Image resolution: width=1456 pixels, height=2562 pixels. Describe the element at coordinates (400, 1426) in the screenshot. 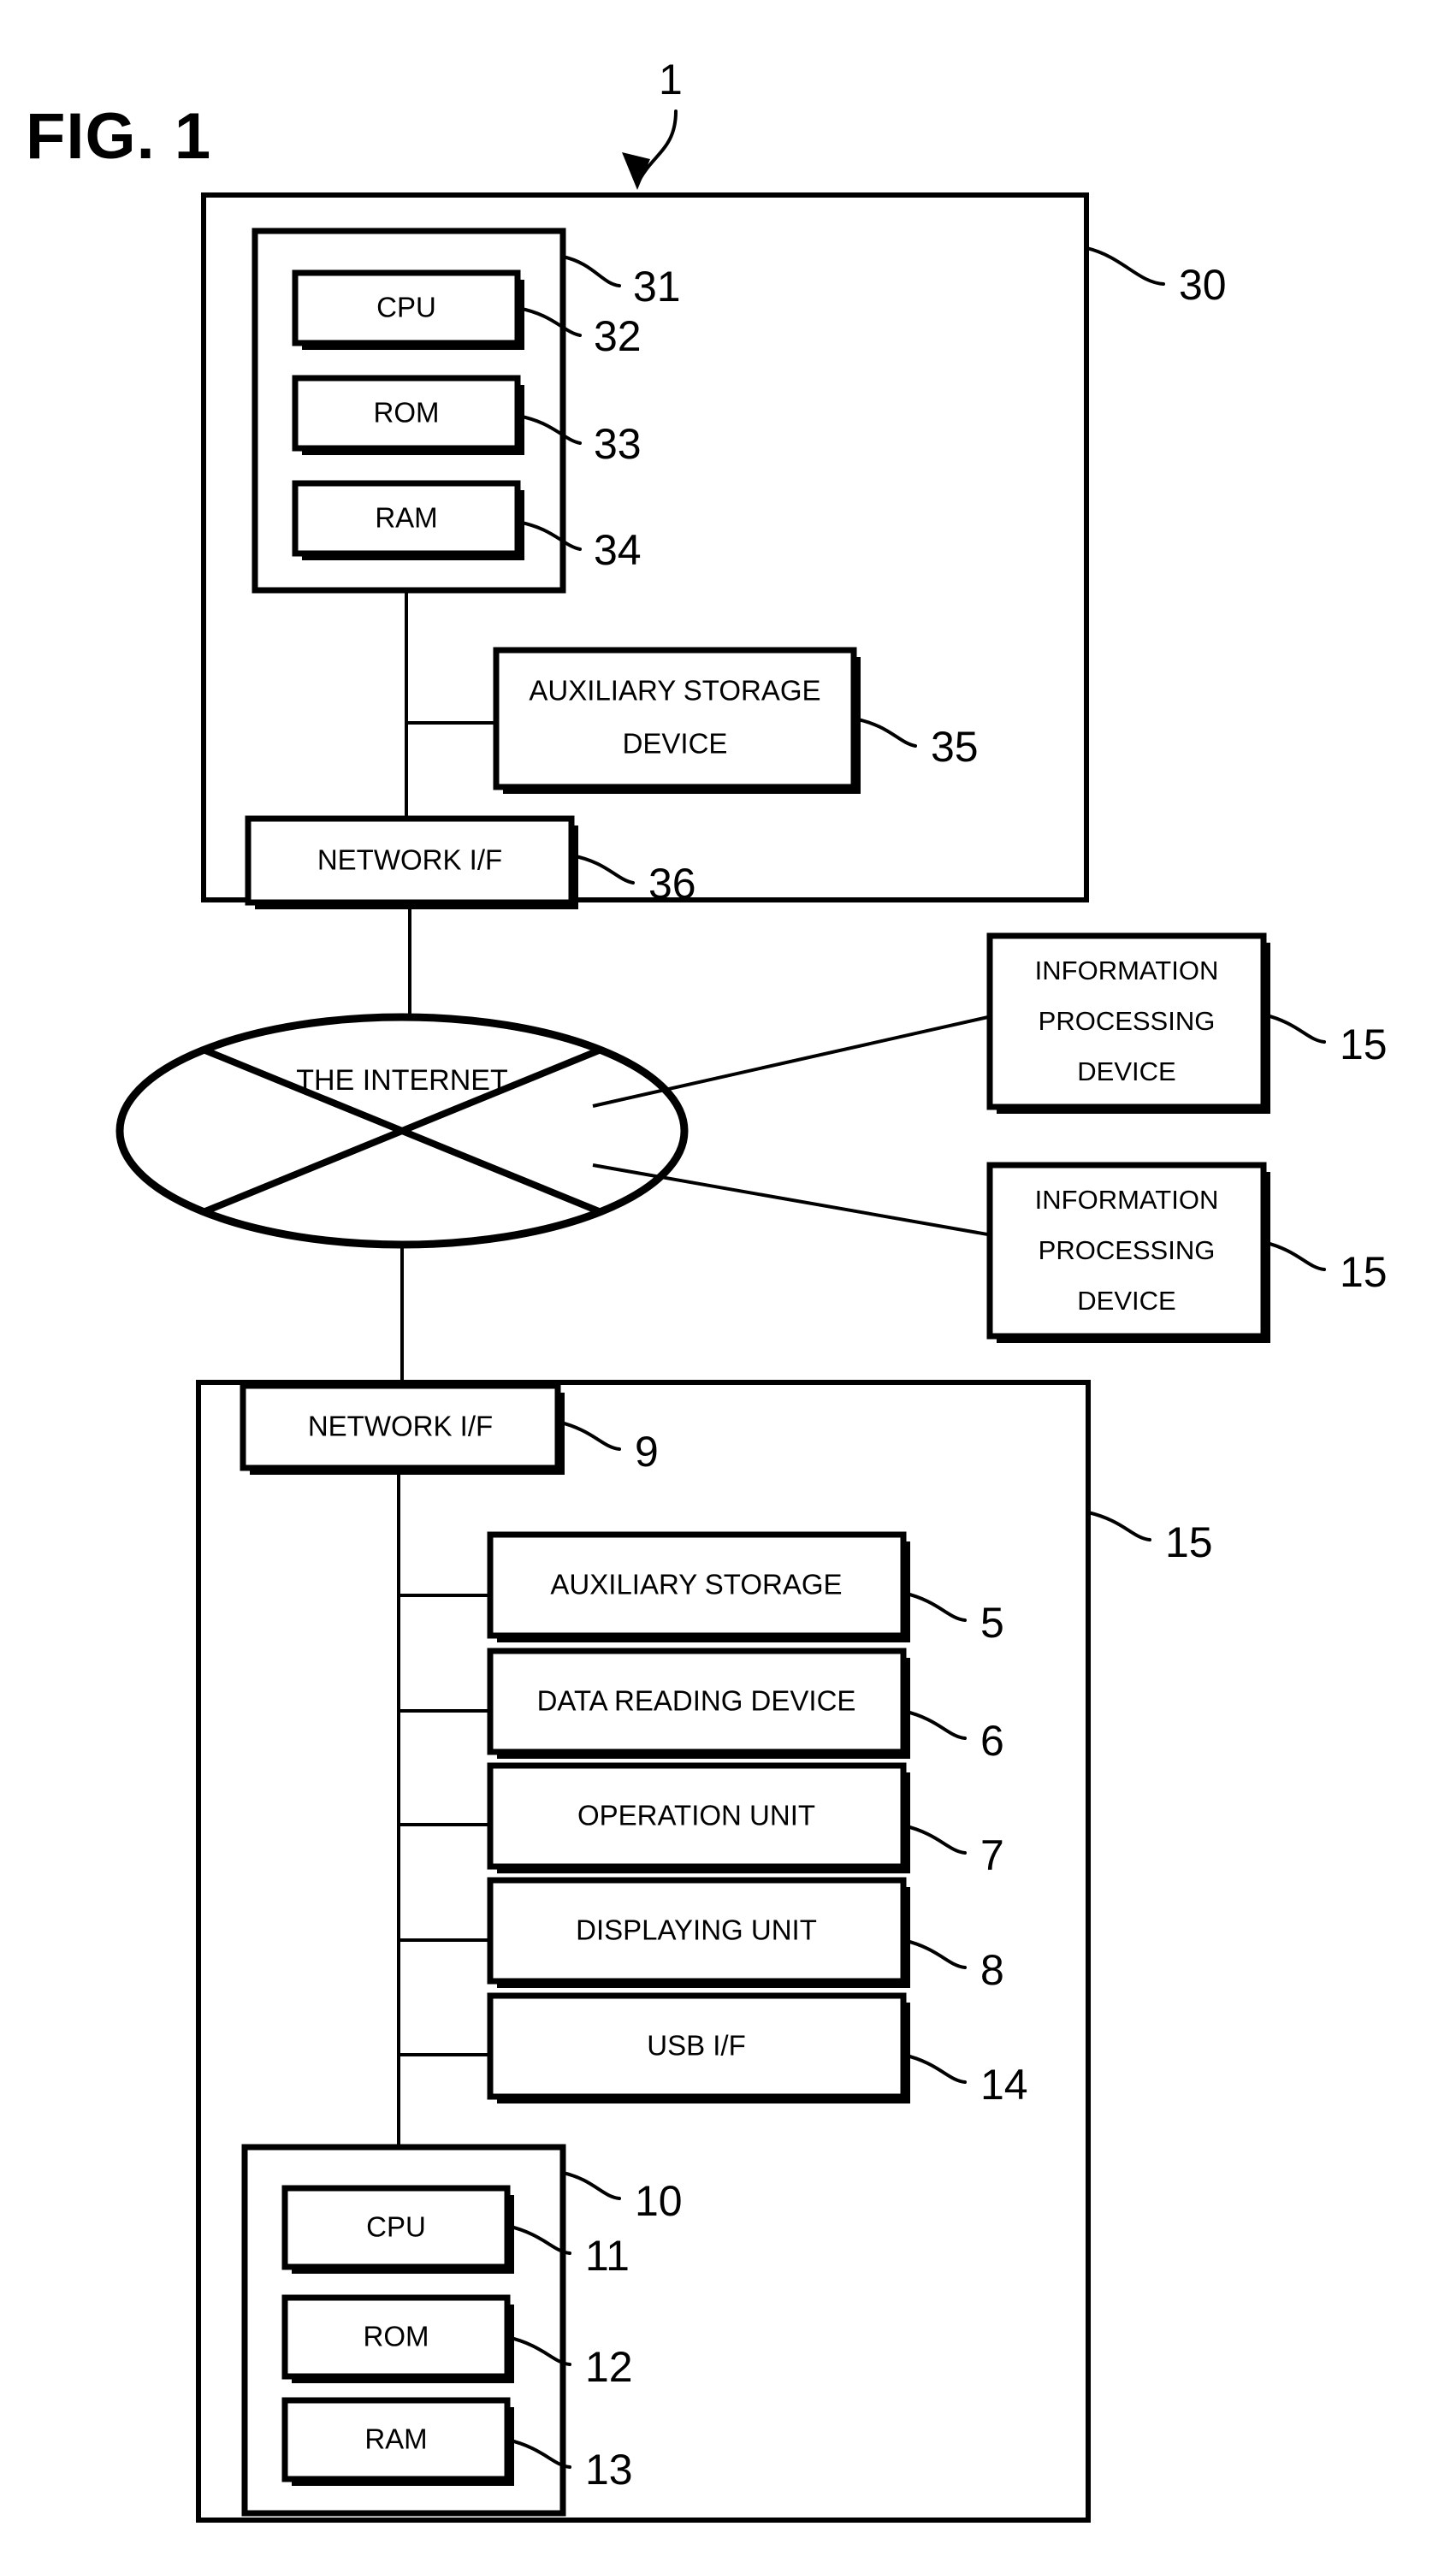

I see `client-network-if-label: NETWORK I/F` at that location.